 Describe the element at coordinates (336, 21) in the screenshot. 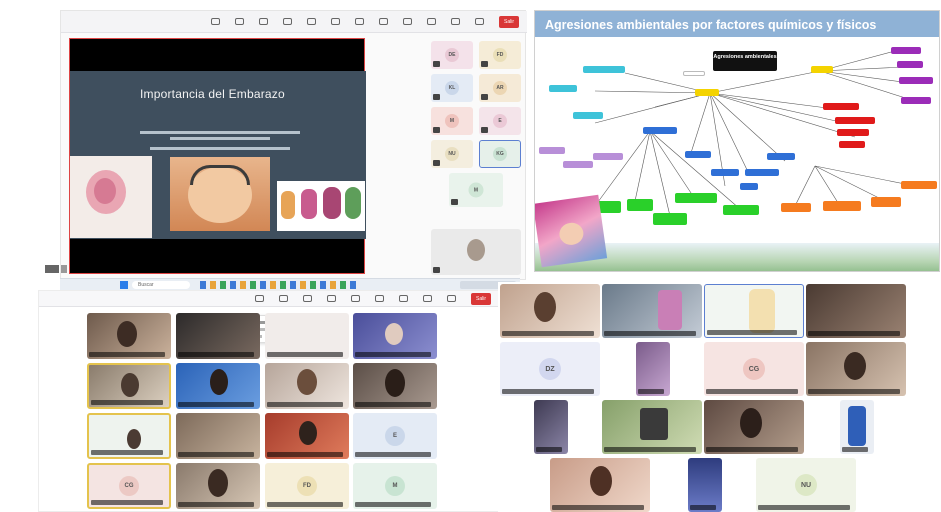

I see `share-button` at that location.